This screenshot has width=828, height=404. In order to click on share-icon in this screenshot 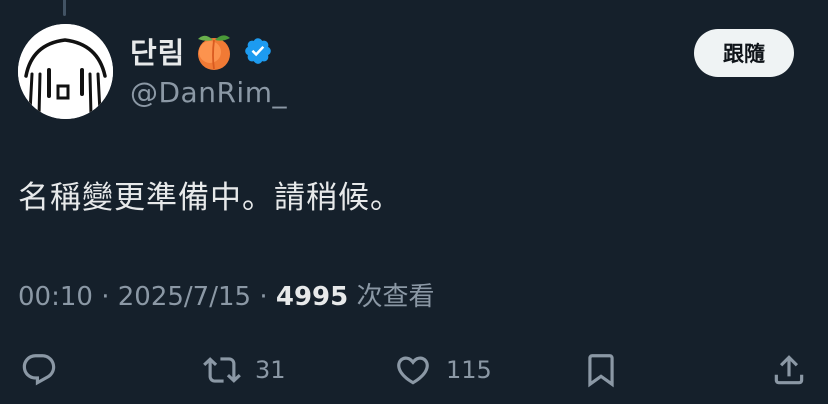, I will do `click(789, 370)`.